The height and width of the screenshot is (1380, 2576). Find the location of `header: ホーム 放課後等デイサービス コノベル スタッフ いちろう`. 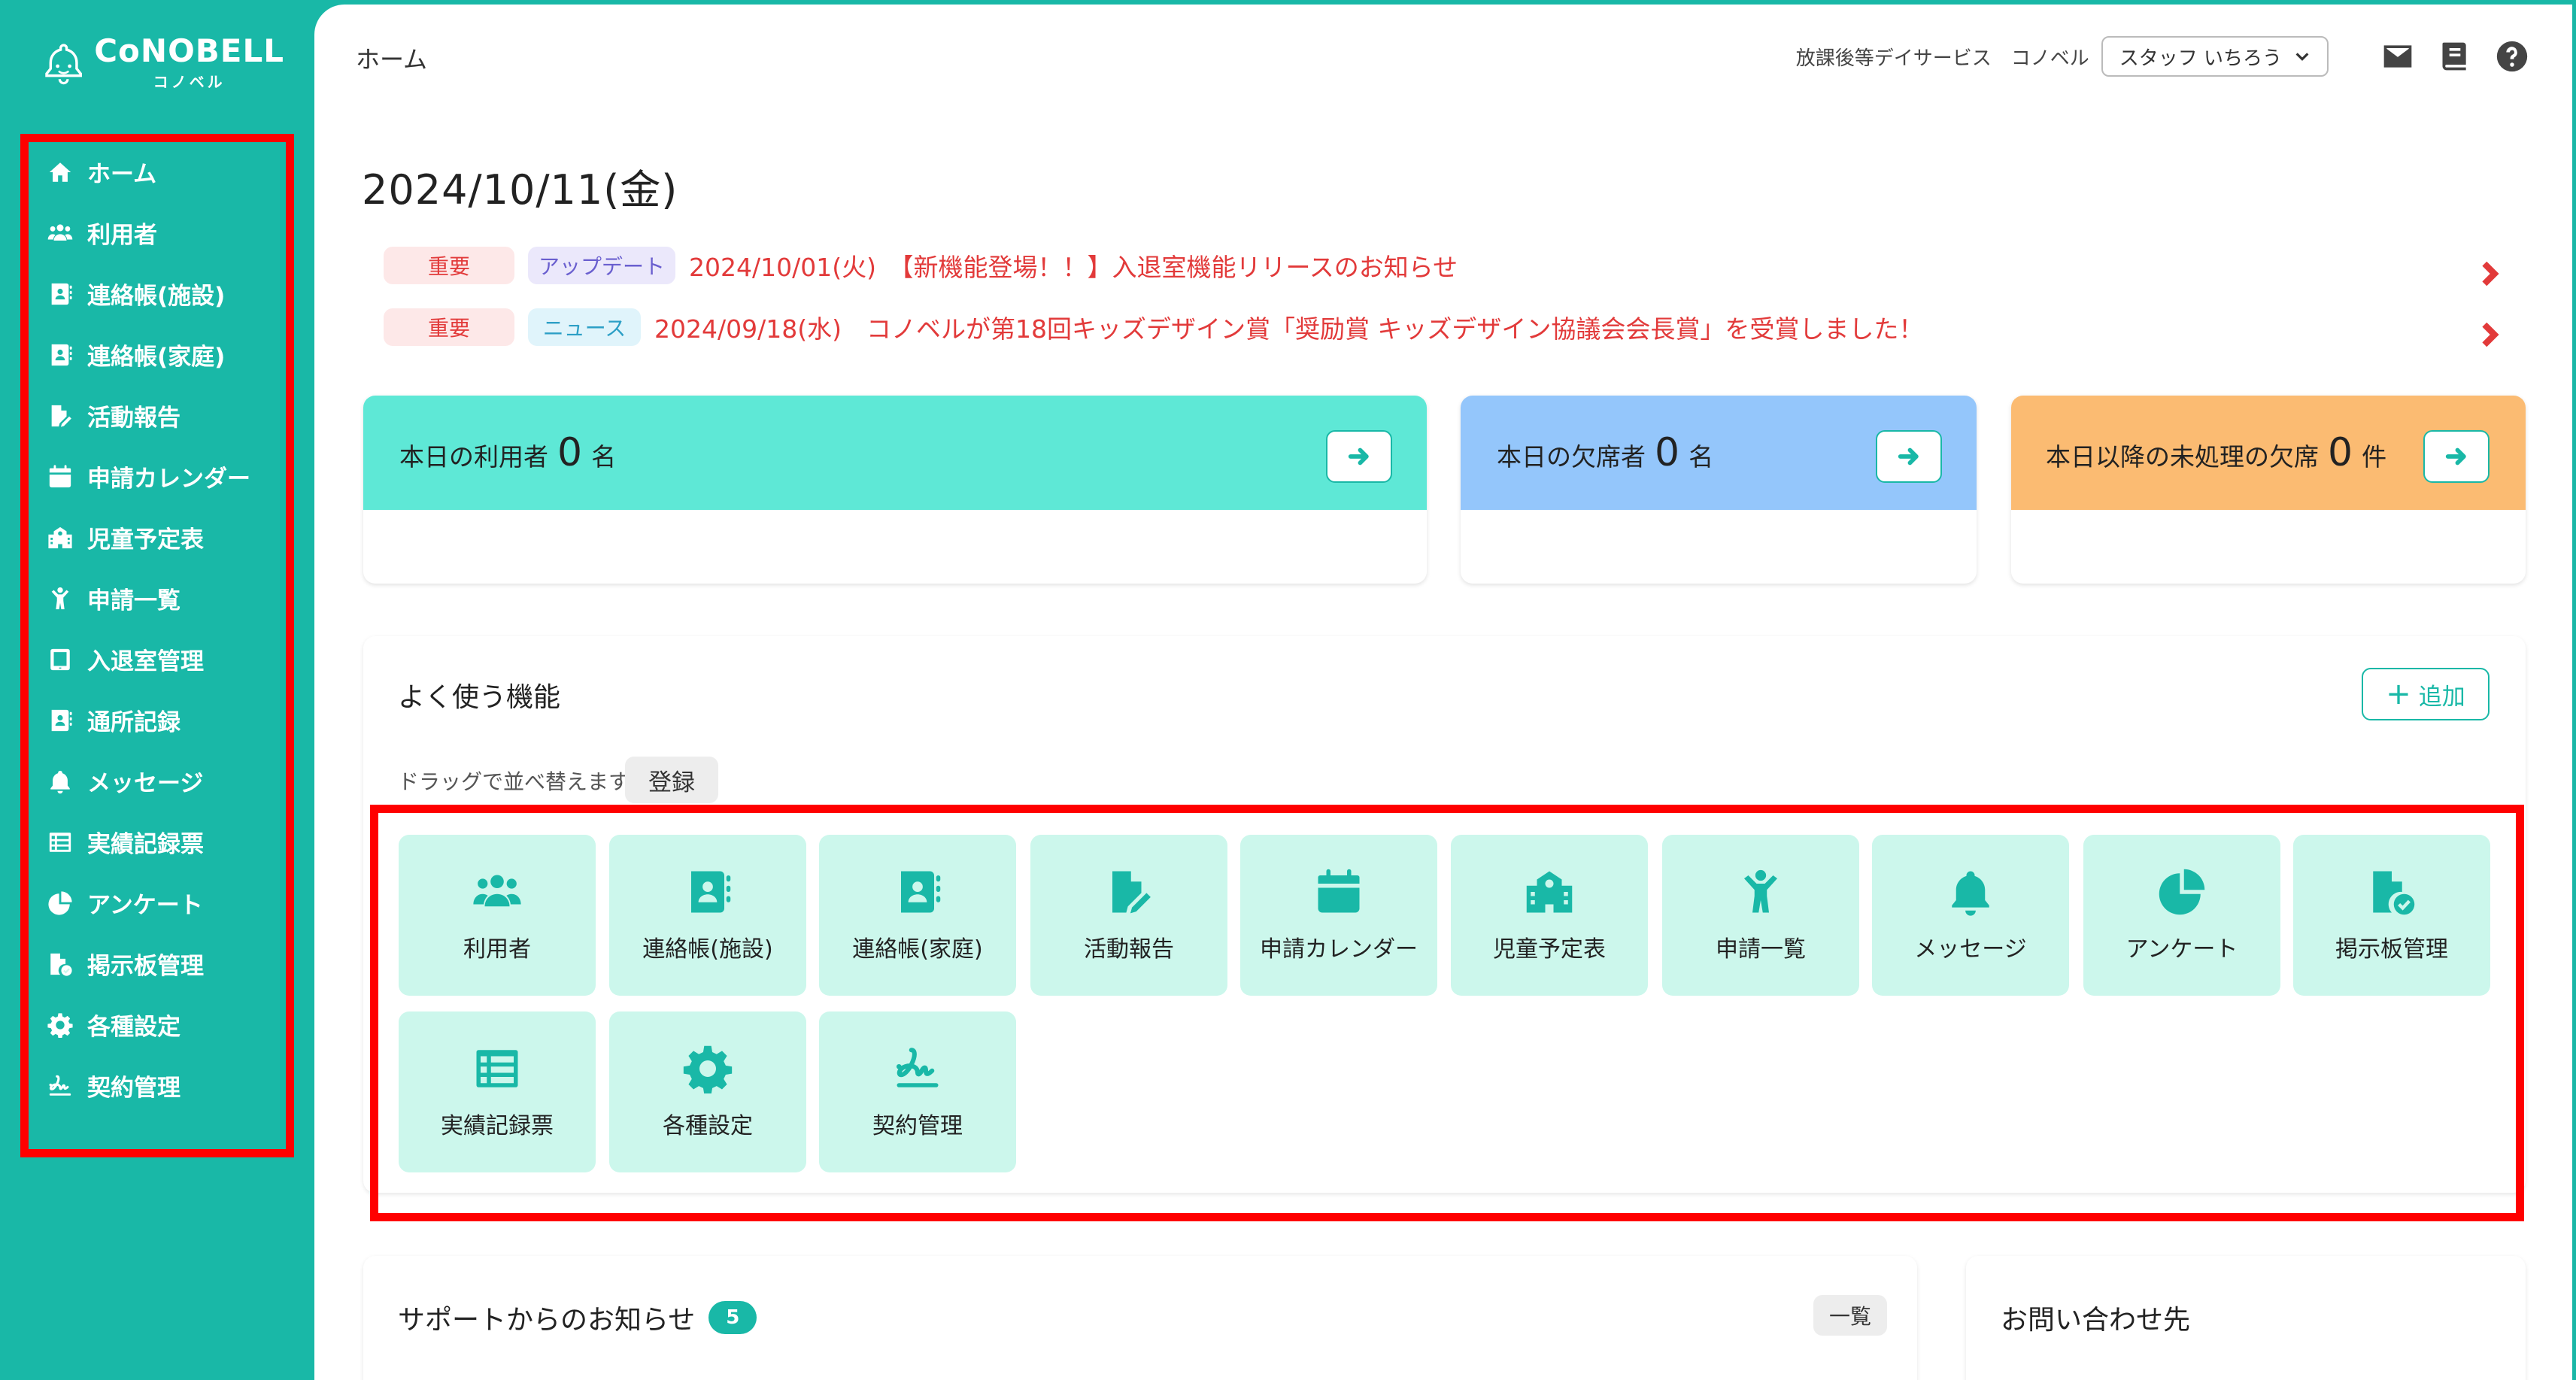

header: ホーム 放課後等デイサービス コノベル スタッフ いちろう is located at coordinates (1443, 57).